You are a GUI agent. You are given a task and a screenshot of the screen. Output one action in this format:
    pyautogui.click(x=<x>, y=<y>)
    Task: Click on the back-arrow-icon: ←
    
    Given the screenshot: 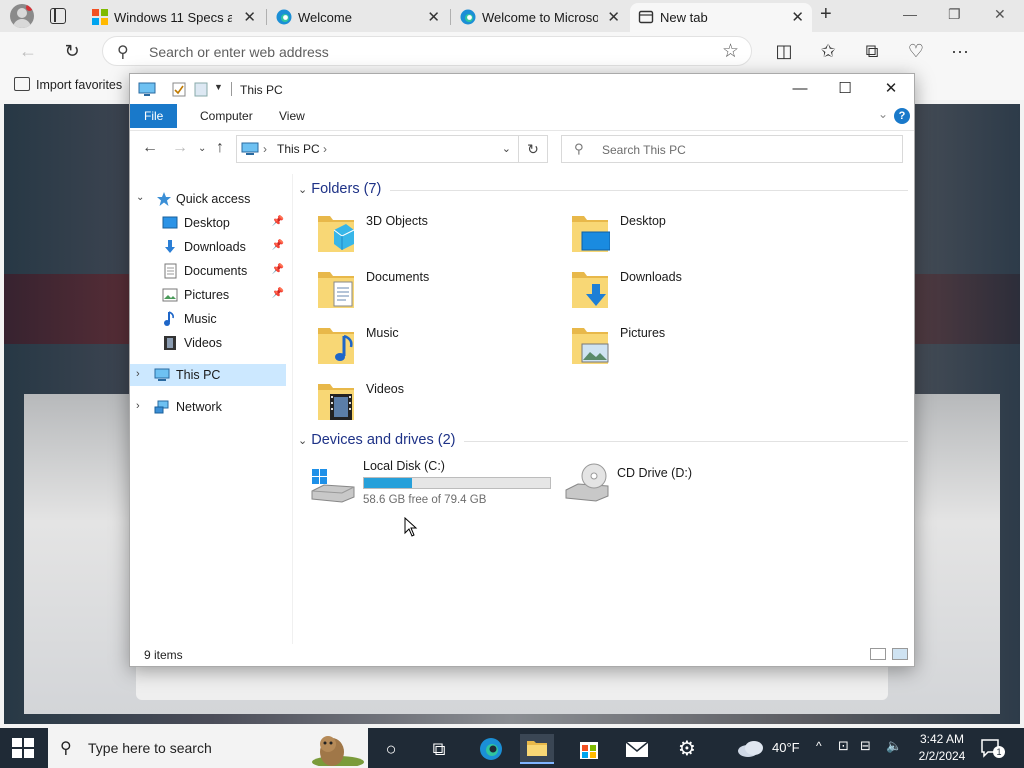 What is the action you would take?
    pyautogui.click(x=150, y=148)
    